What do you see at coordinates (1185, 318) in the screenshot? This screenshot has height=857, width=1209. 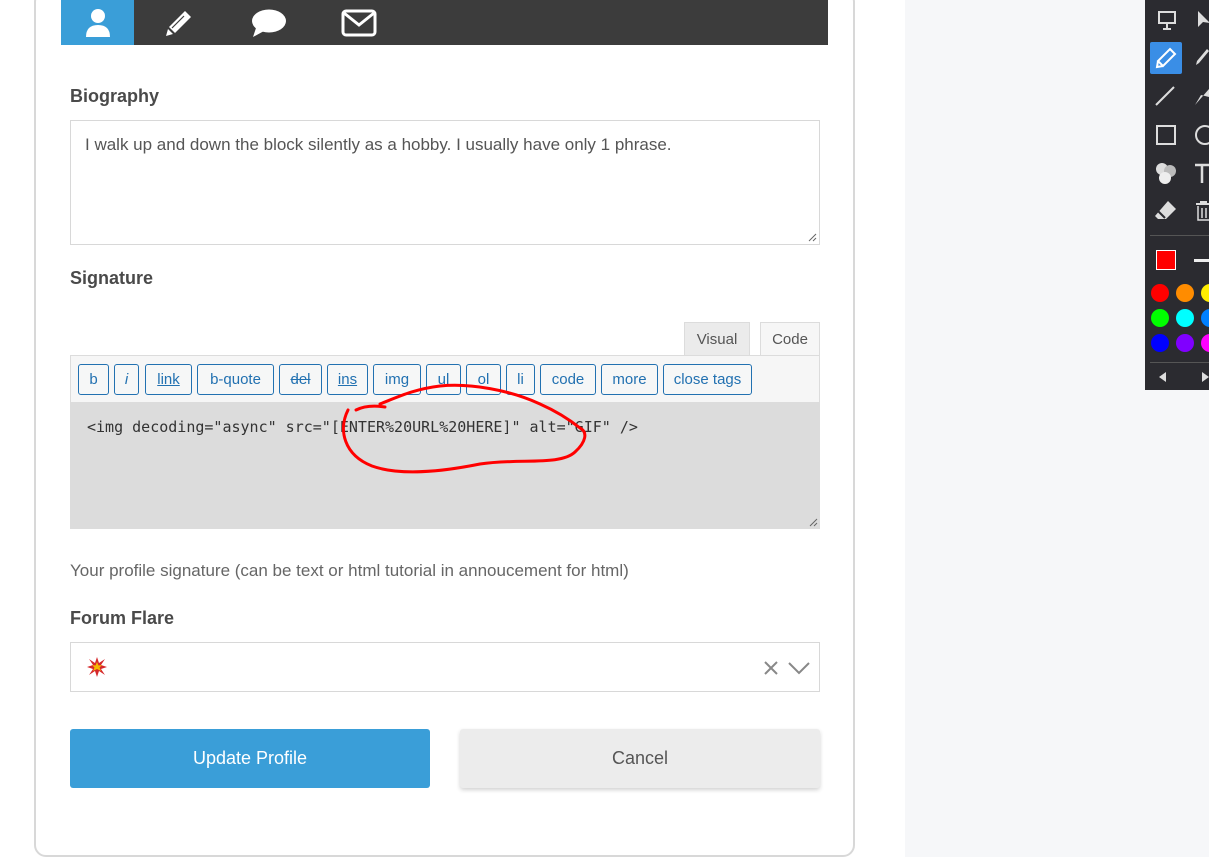 I see `color-cyan` at bounding box center [1185, 318].